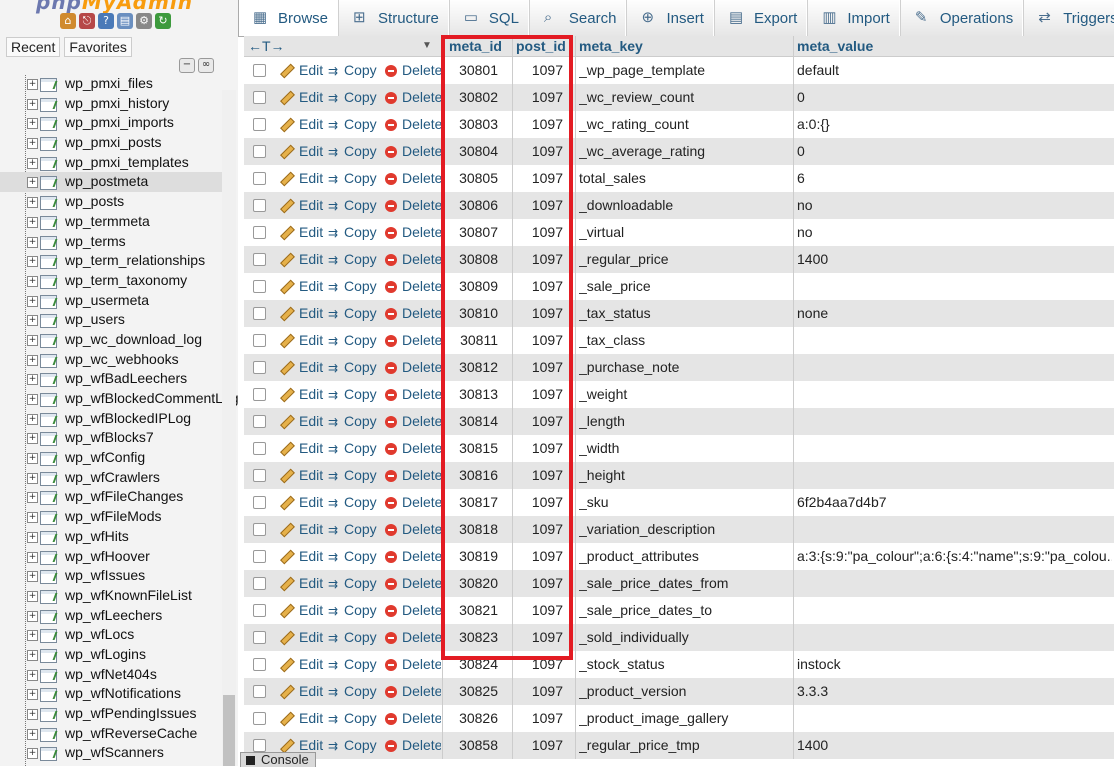 Image resolution: width=1114 pixels, height=767 pixels. Describe the element at coordinates (109, 83) in the screenshot. I see `nav-table-name: wp_pmxi_files` at that location.